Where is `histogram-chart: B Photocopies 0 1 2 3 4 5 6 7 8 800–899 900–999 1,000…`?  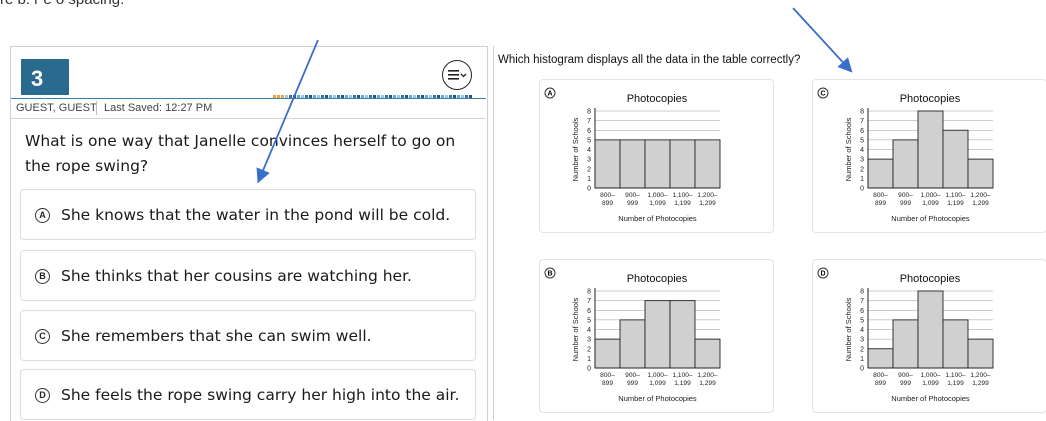
histogram-chart: B Photocopies 0 1 2 3 4 5 6 7 8 800–899 900–999 1,000… is located at coordinates (632, 335).